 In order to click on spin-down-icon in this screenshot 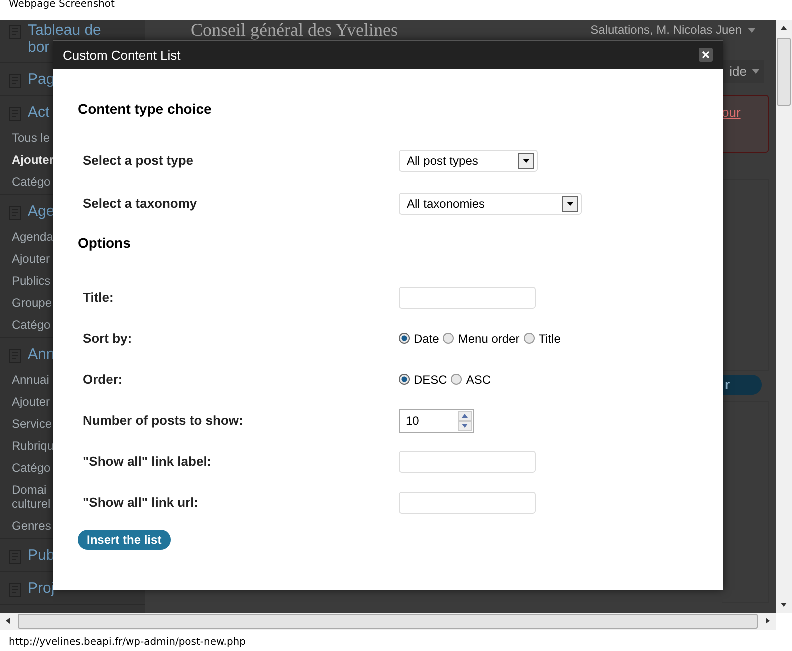, I will do `click(465, 425)`.